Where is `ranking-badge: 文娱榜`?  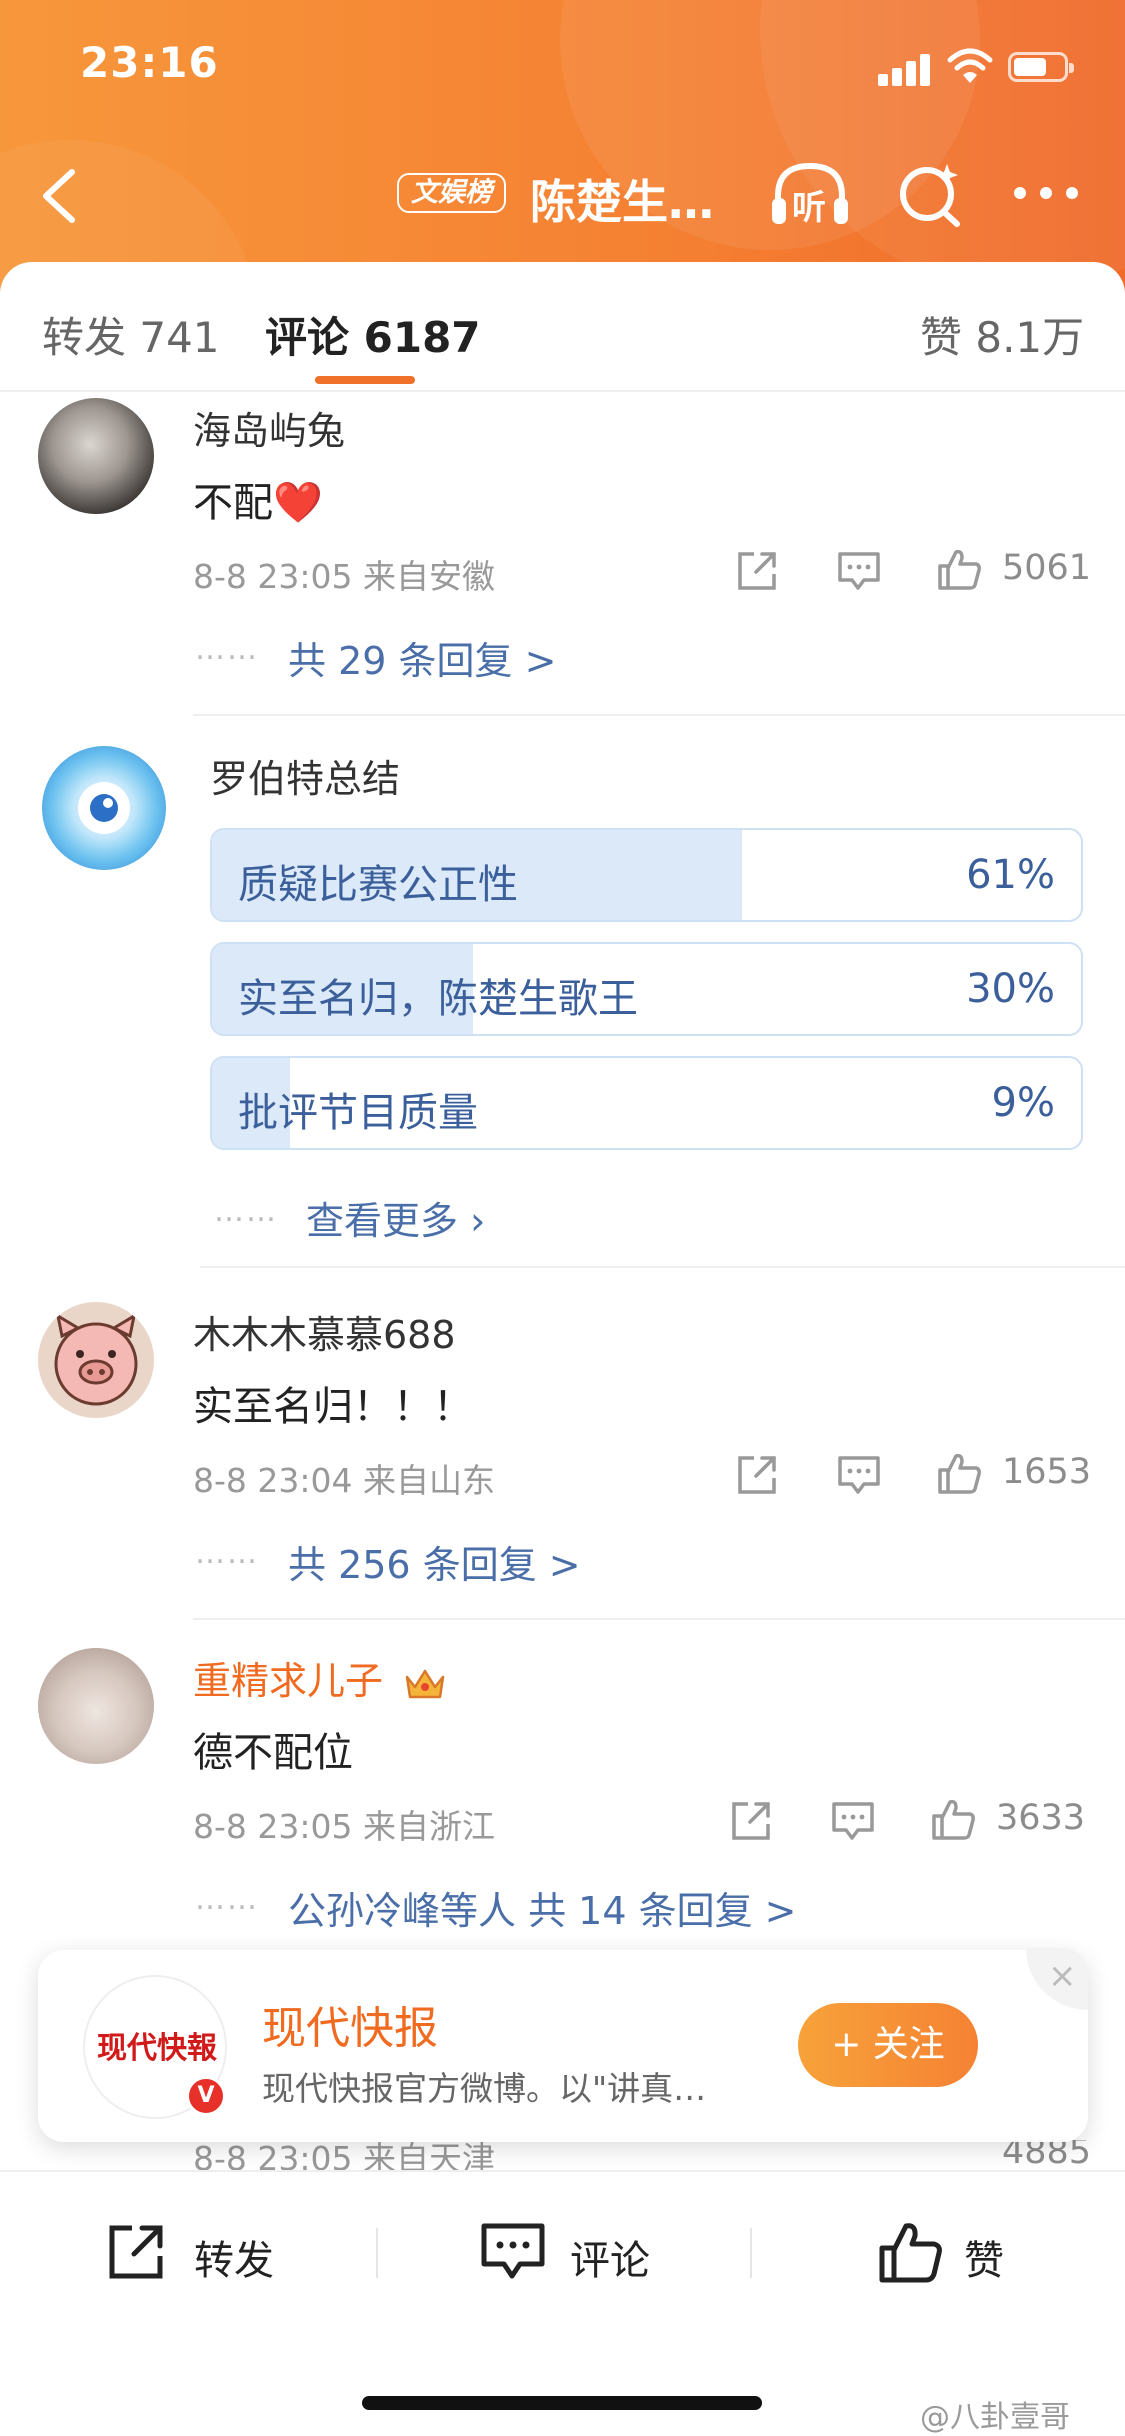
ranking-badge: 文娱榜 is located at coordinates (451, 193).